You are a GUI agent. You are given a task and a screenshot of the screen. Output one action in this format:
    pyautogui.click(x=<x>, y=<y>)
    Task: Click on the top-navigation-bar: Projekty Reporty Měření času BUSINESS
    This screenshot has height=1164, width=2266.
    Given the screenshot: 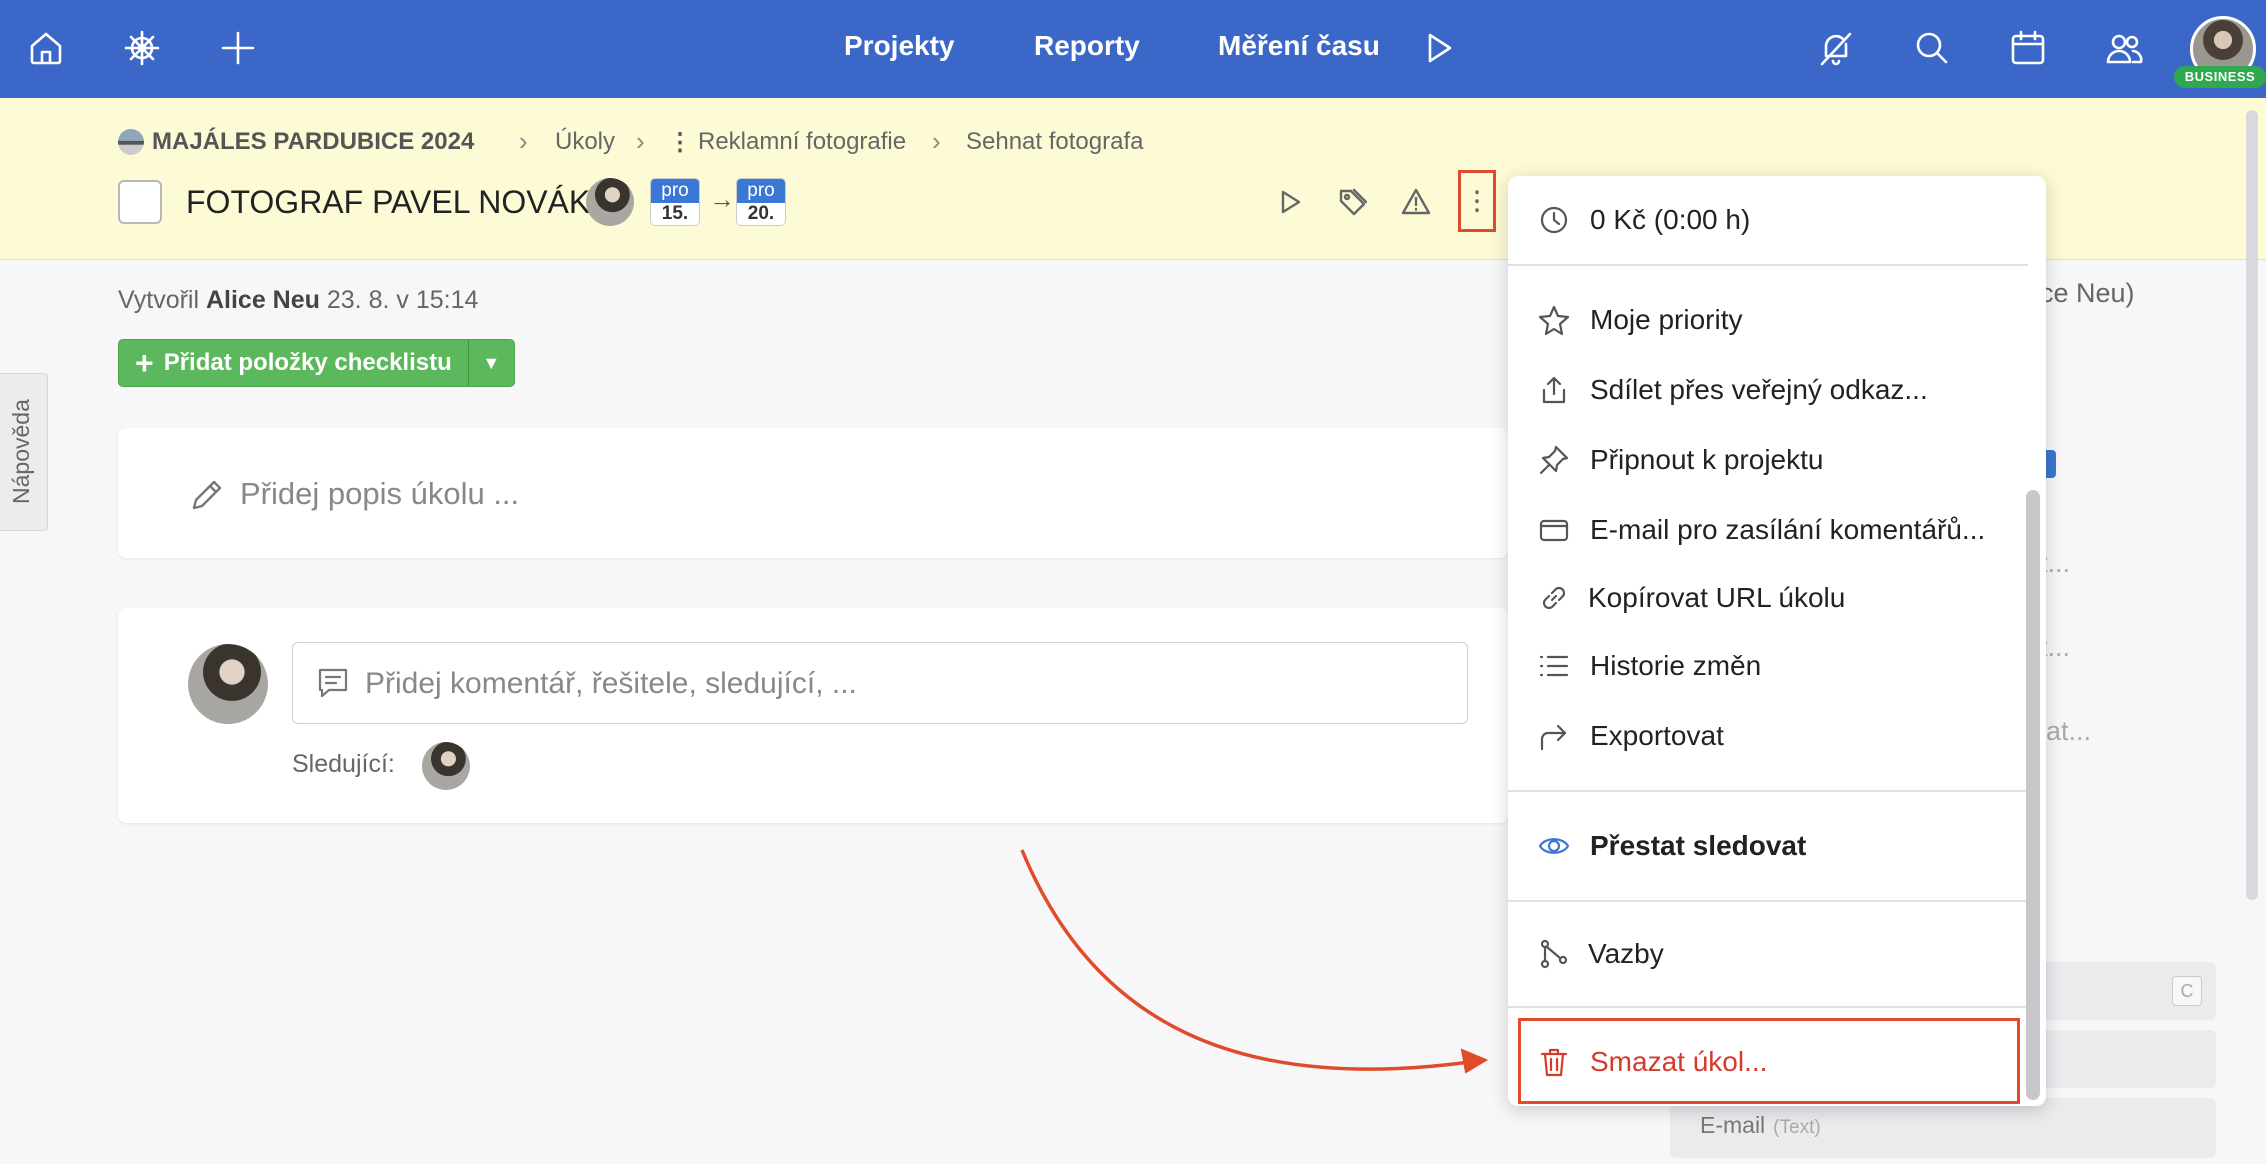 What is the action you would take?
    pyautogui.click(x=1133, y=49)
    